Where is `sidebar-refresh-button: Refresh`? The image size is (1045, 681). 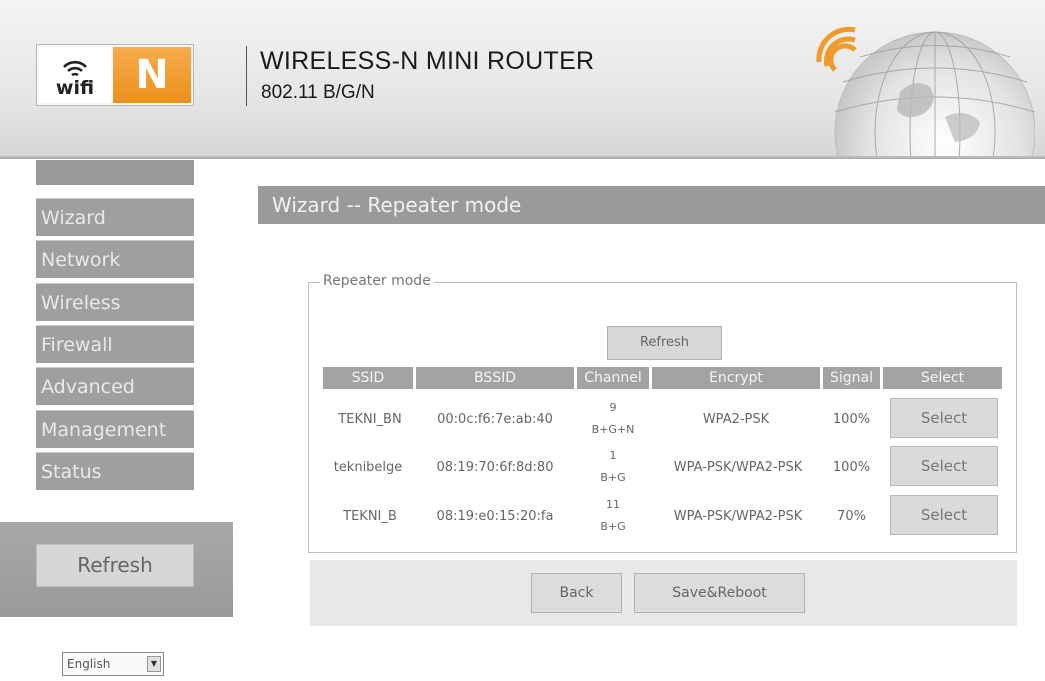 sidebar-refresh-button: Refresh is located at coordinates (115, 565).